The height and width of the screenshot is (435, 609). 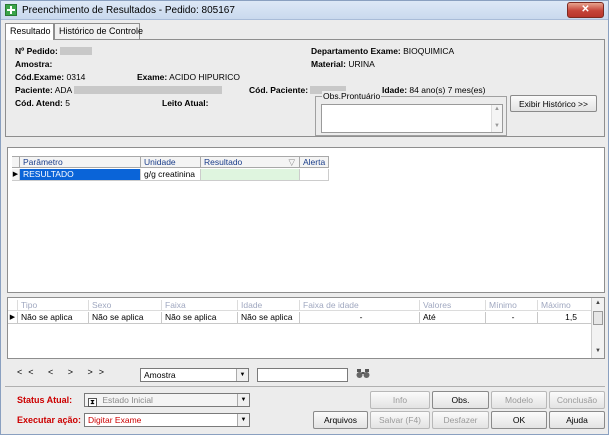 I want to click on hourglass-icon: ⧗, so click(x=92, y=402).